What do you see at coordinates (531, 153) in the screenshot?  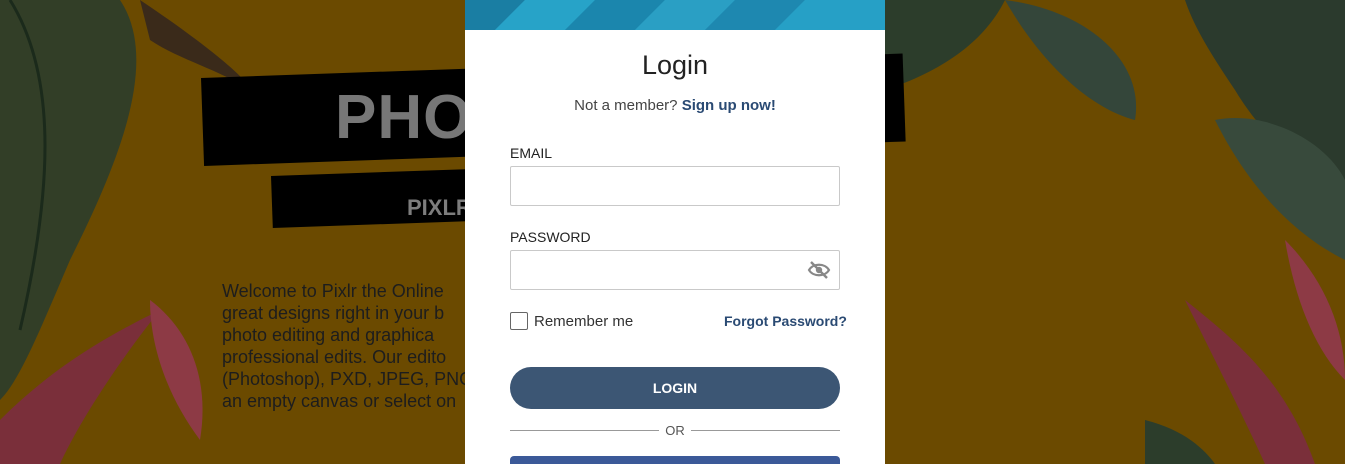 I see `email-label: EMAIL` at bounding box center [531, 153].